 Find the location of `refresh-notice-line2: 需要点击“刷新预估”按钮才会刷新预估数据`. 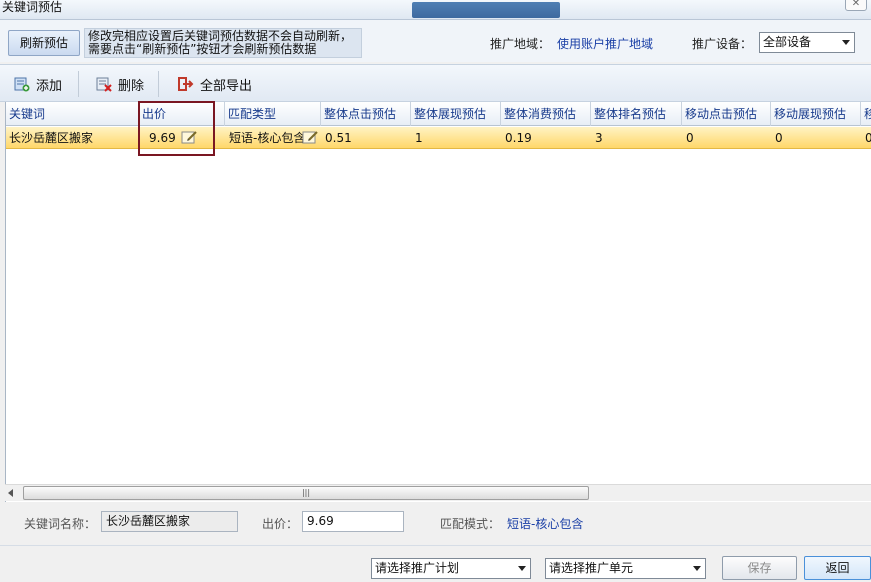

refresh-notice-line2: 需要点击“刷新预估”按钮才会刷新预估数据 is located at coordinates (202, 49).